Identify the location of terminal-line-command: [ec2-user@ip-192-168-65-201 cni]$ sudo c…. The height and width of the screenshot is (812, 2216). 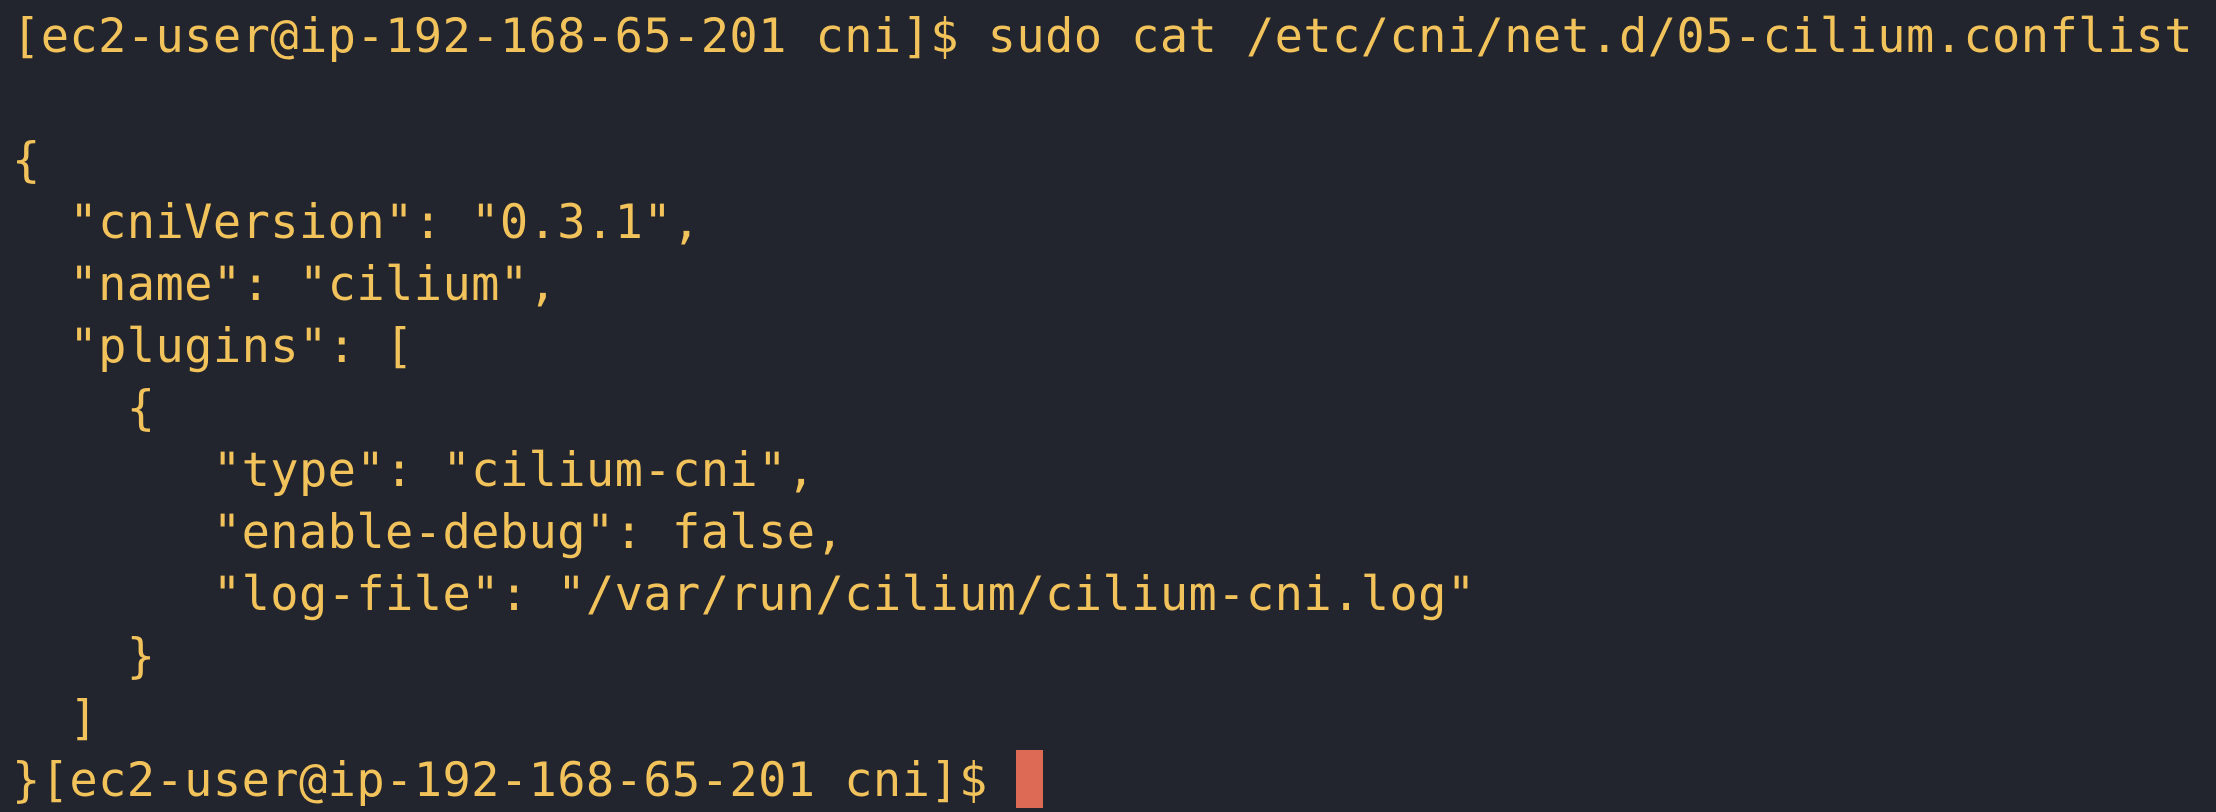
(1102, 36).